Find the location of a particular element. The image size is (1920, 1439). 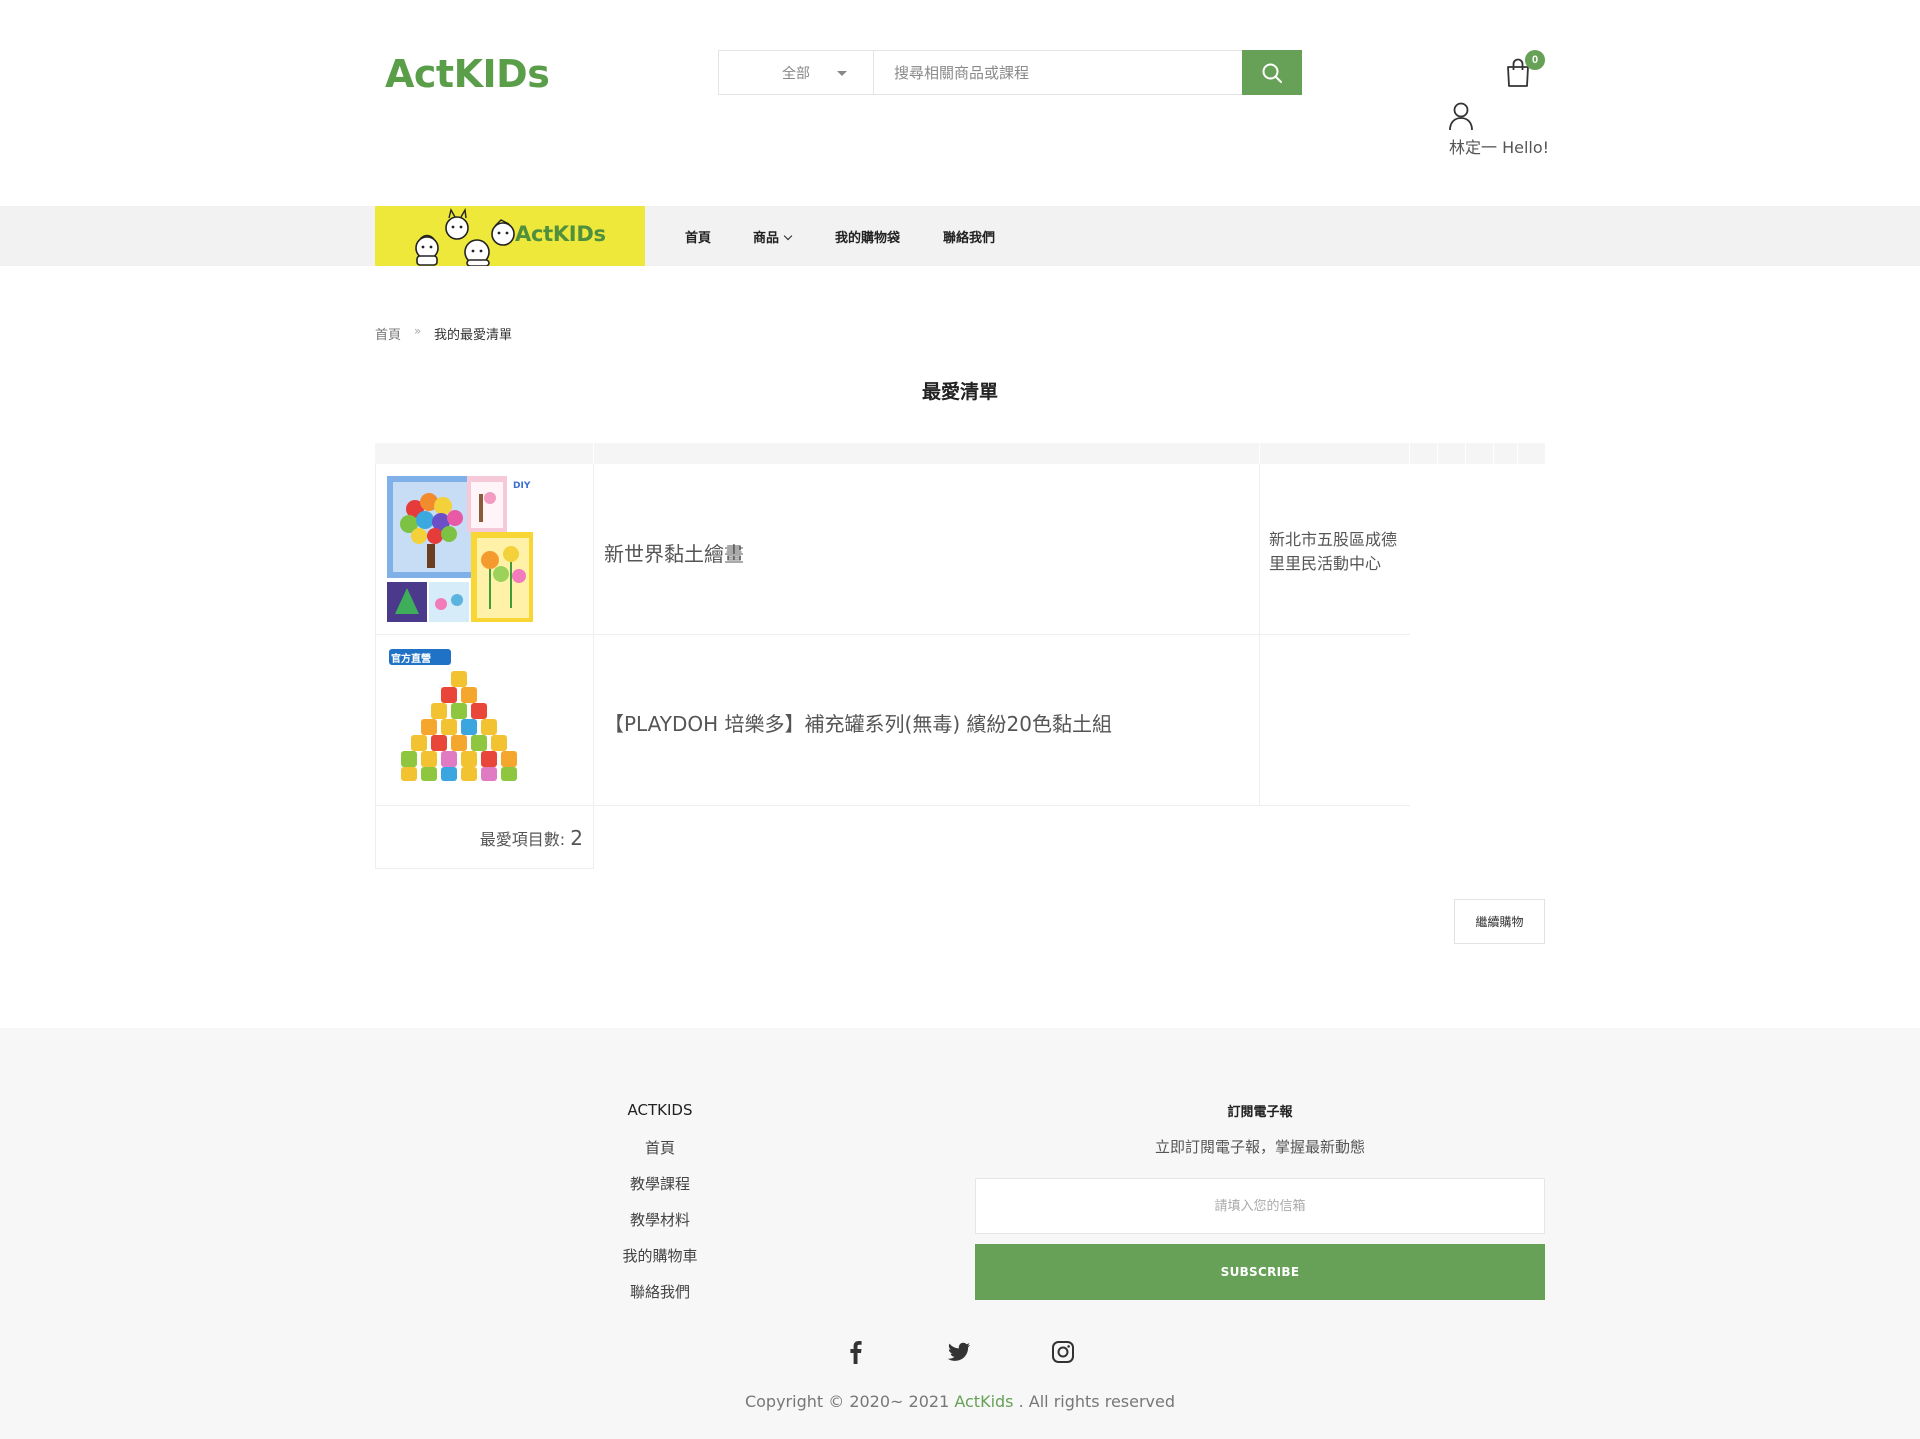

nav-item-label: 首頁 is located at coordinates (698, 238).